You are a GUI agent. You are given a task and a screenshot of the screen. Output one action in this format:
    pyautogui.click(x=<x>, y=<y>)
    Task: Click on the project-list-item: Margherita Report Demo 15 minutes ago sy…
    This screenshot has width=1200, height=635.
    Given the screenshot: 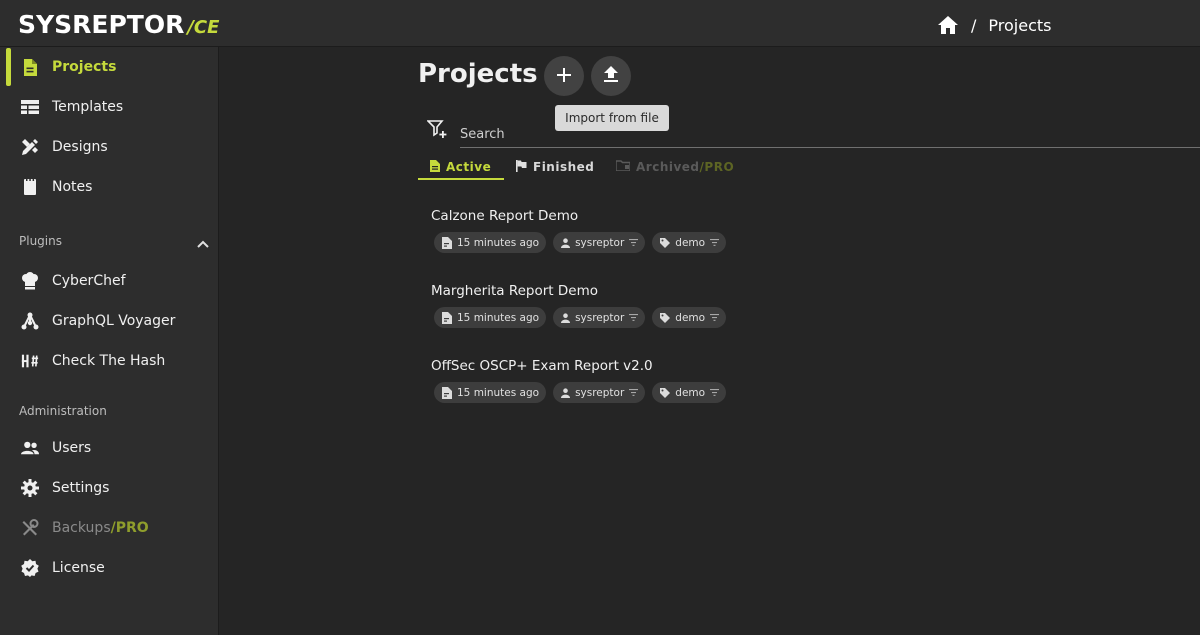 What is the action you would take?
    pyautogui.click(x=579, y=305)
    